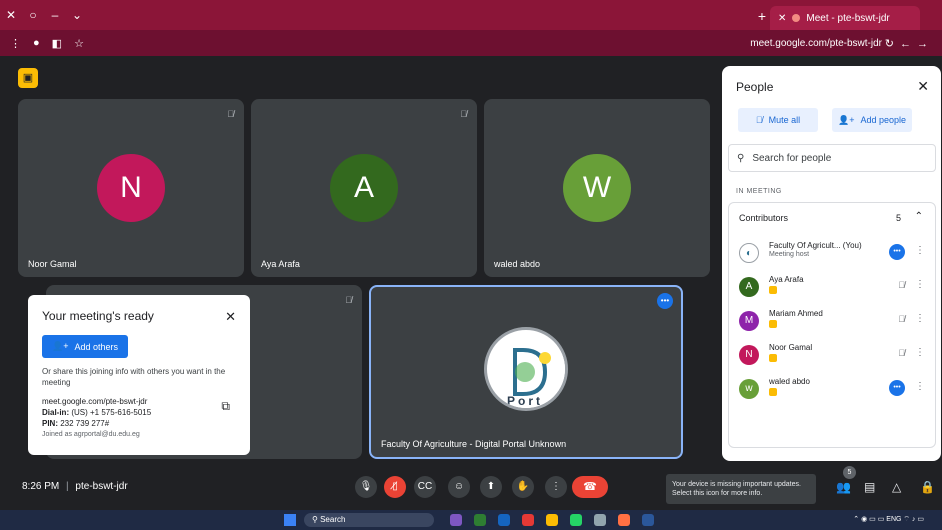  What do you see at coordinates (366, 487) in the screenshot?
I see `microphone-button: 🎙` at bounding box center [366, 487].